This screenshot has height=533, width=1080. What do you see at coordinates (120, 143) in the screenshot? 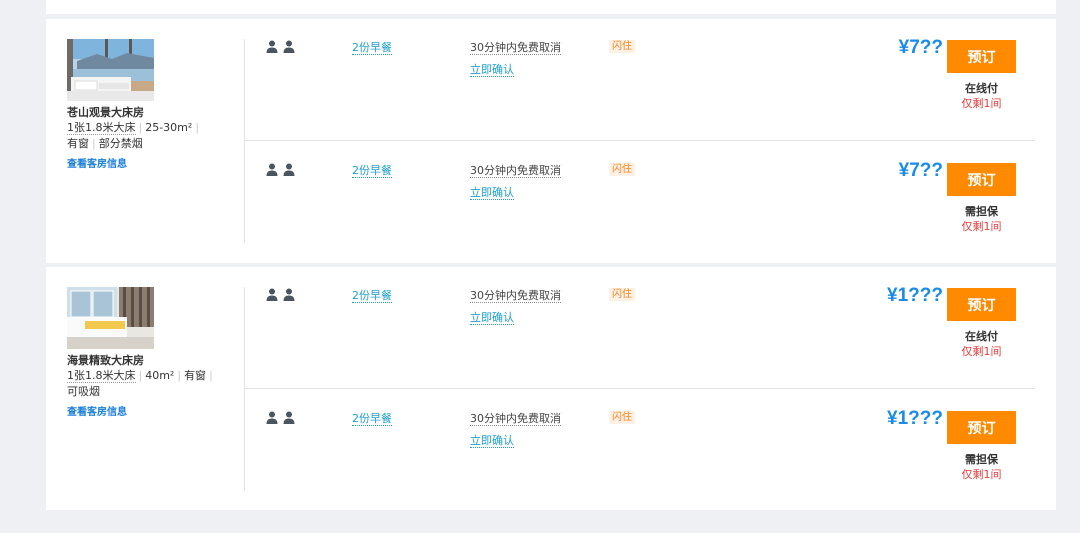
I see `smoking-info: 部分禁烟` at bounding box center [120, 143].